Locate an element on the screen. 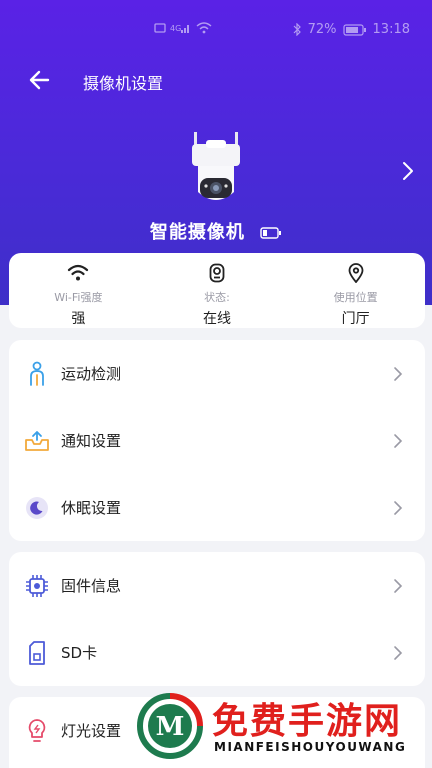  bluetooth-icon is located at coordinates (297, 29).